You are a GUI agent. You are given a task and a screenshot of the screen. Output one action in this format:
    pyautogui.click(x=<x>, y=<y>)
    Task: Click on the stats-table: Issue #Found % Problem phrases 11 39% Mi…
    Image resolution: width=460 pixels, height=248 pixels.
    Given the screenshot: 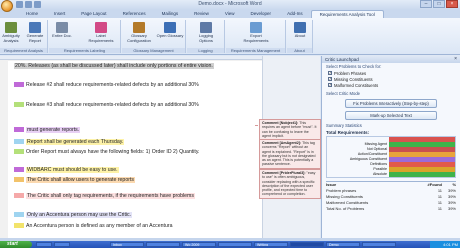 What is the action you would take?
    pyautogui.click(x=391, y=196)
    